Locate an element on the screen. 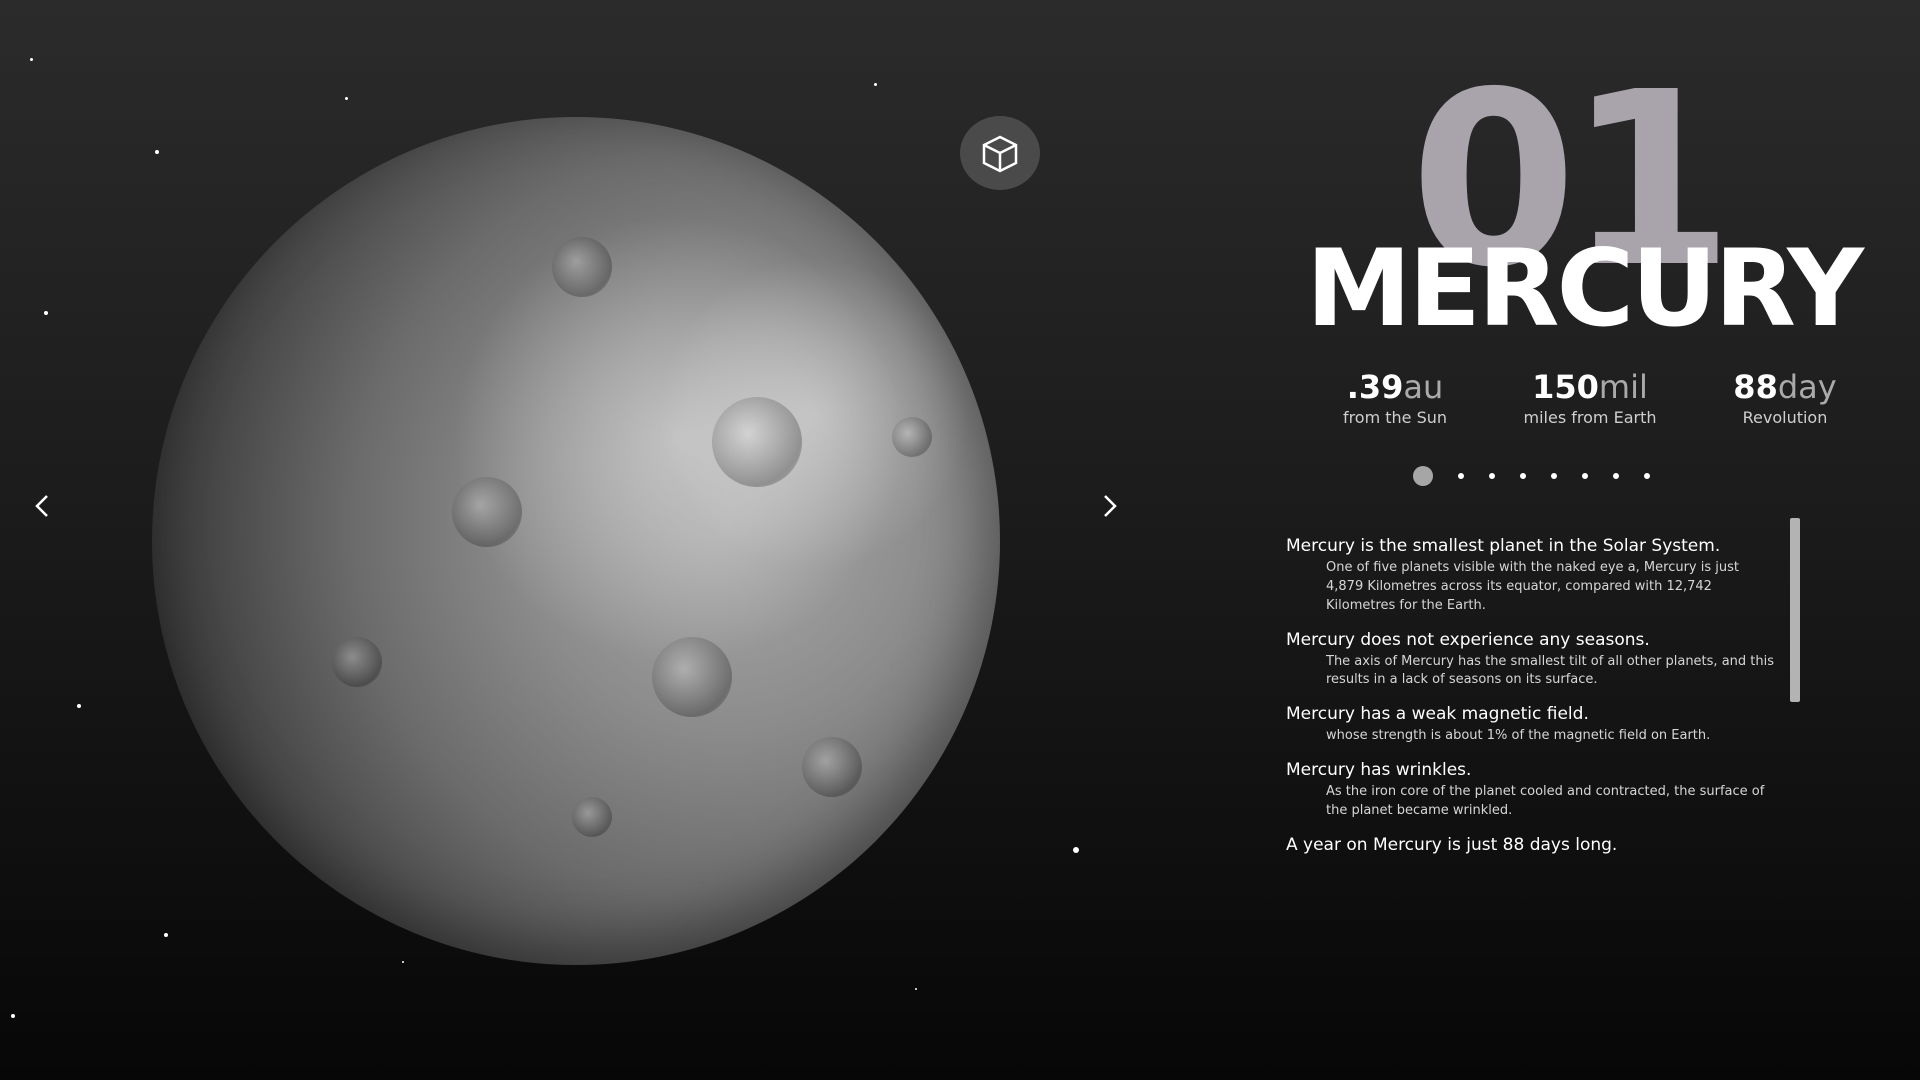 Image resolution: width=1920 pixels, height=1080 pixels. stat-distance-earth: 150mil miles from Earth is located at coordinates (1590, 397).